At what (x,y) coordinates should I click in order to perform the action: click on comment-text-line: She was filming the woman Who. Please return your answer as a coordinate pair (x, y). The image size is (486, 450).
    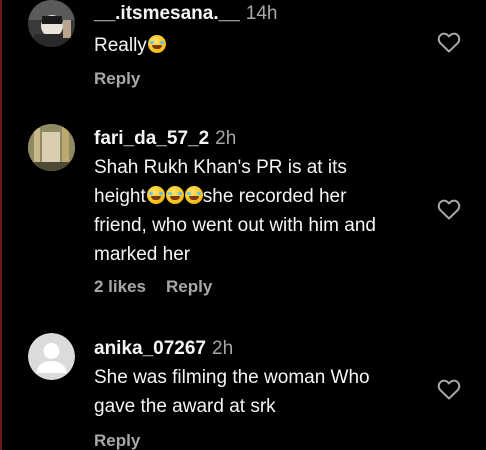
    Looking at the image, I should click on (232, 377).